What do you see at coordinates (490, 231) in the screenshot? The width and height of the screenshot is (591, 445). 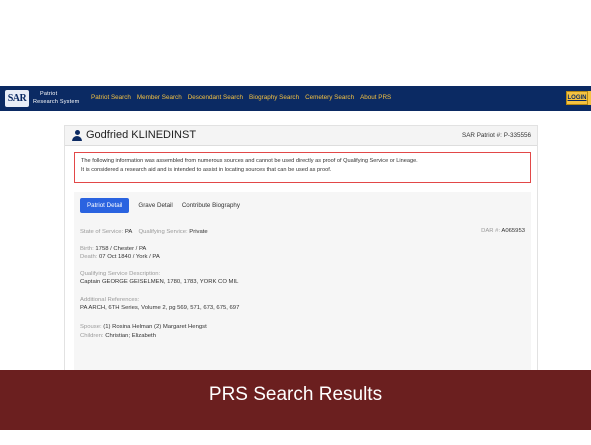 I see `dar-label: DAR #:` at bounding box center [490, 231].